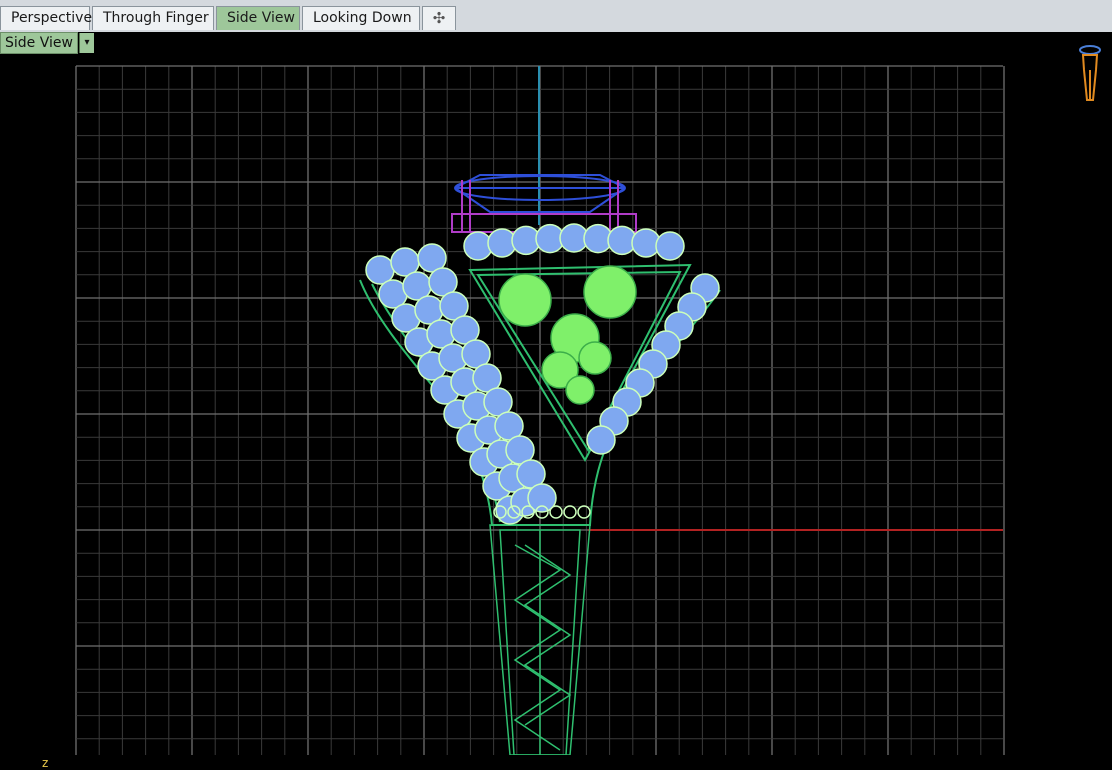  What do you see at coordinates (1090, 73) in the screenshot?
I see `orientation-widget-icon` at bounding box center [1090, 73].